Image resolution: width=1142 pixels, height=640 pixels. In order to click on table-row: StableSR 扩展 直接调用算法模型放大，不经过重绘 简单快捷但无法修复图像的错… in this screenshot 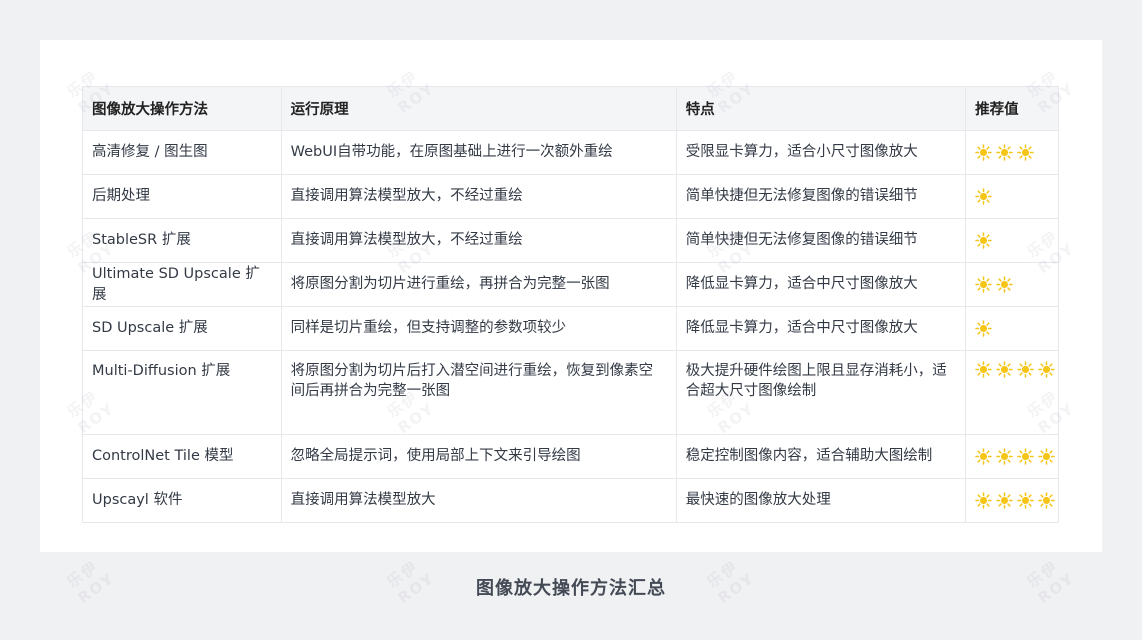, I will do `click(570, 240)`.